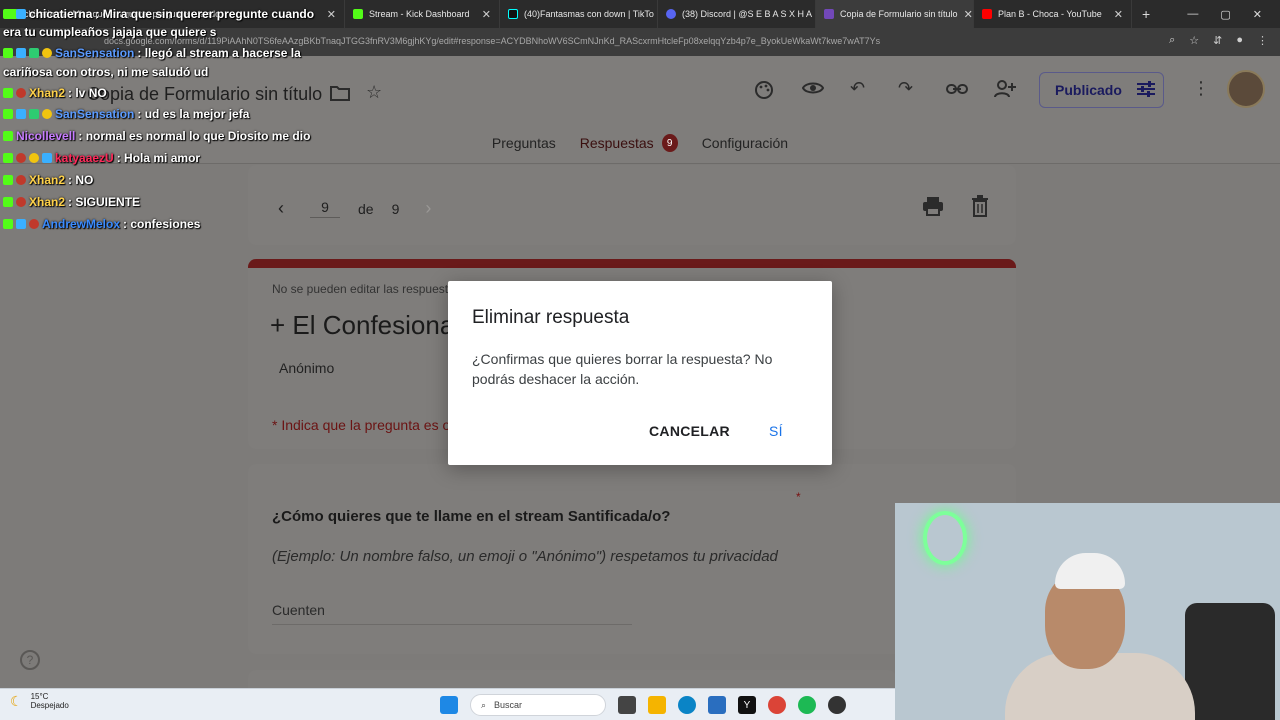 The image size is (1280, 720). I want to click on response-navigation: ‹ 9 de 9 ›, so click(354, 208).